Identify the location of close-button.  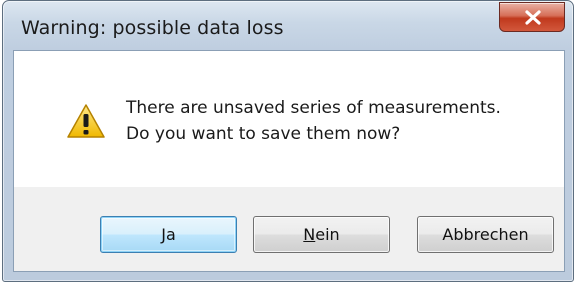
(532, 17).